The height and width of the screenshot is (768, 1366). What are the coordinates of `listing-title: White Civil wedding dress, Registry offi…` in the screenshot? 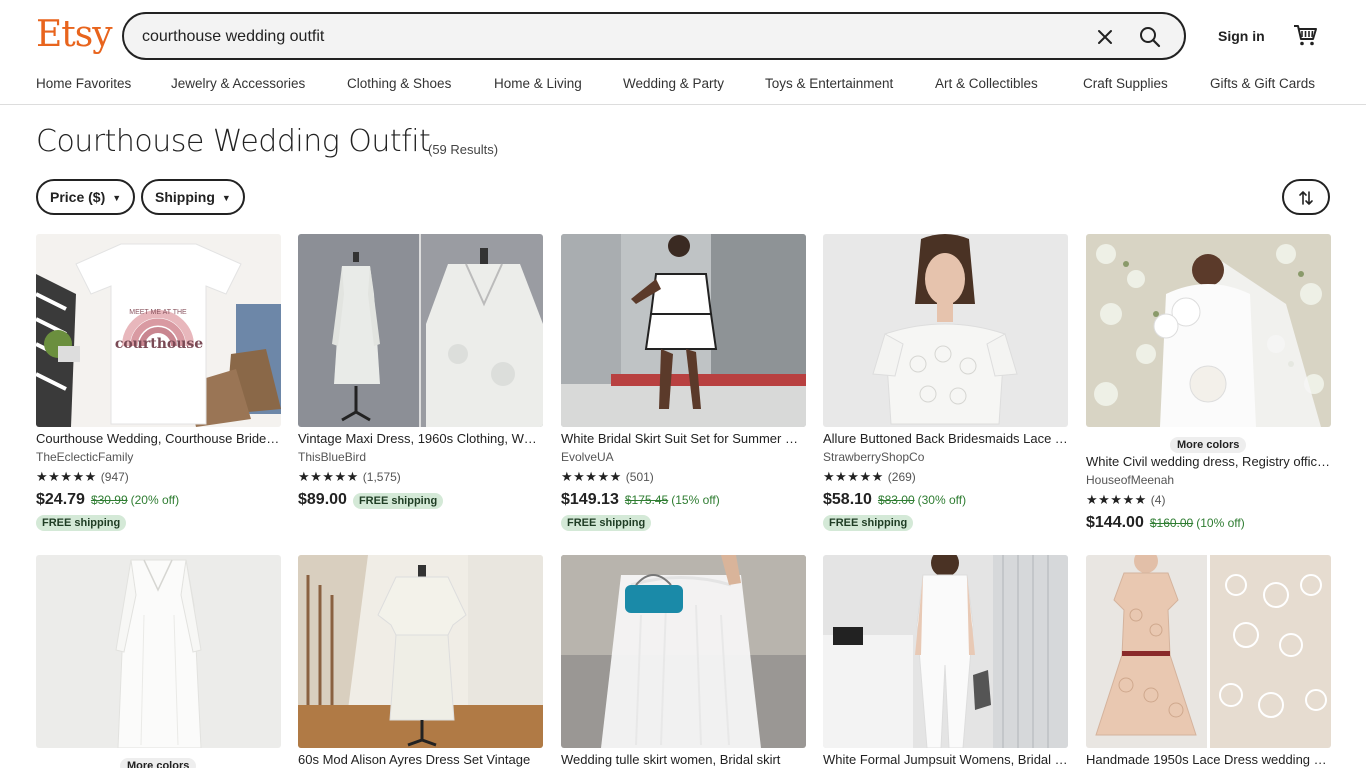 It's located at (1208, 461).